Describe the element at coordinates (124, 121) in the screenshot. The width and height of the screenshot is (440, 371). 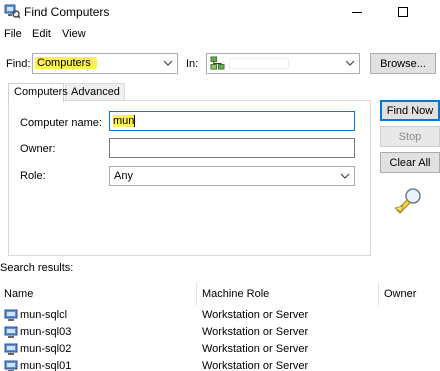
I see `computer-name-value: mun` at that location.